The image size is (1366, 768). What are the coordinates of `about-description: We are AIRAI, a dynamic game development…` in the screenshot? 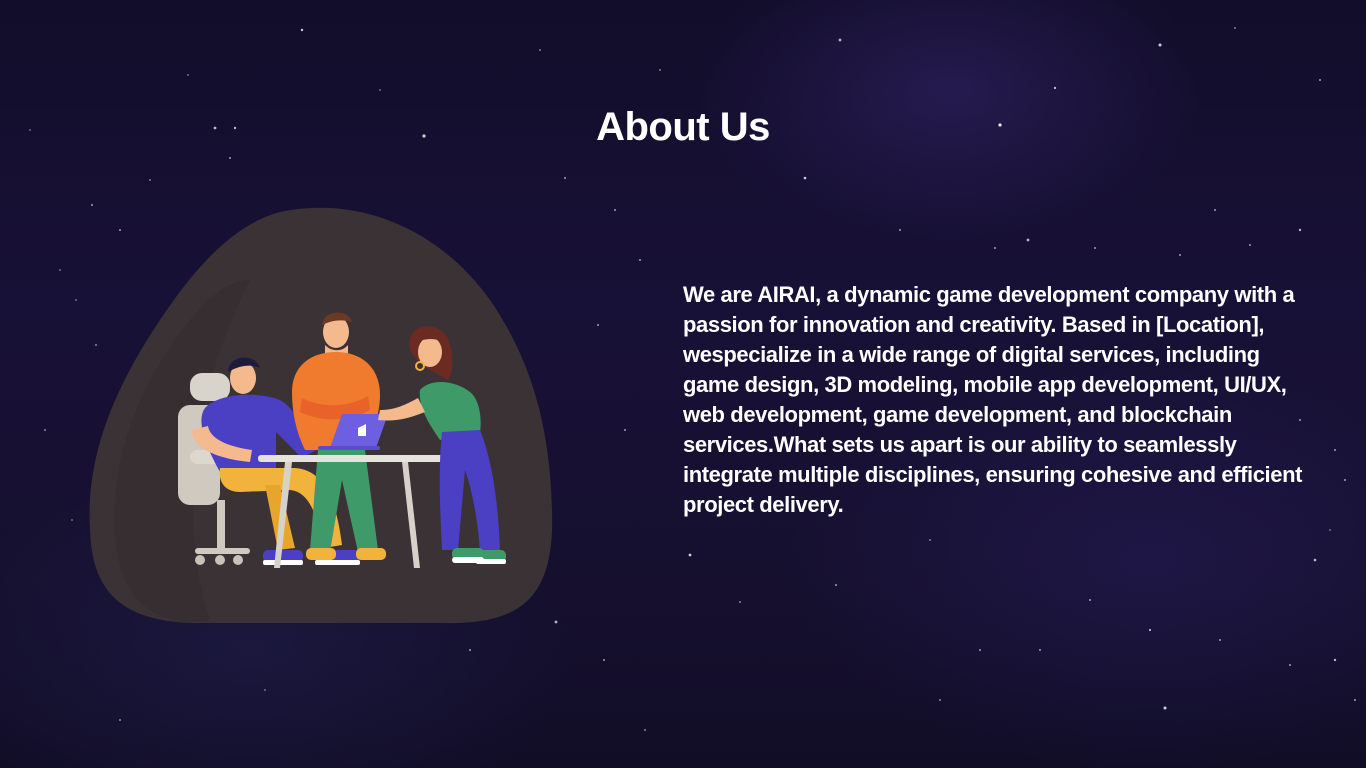 It's located at (993, 399).